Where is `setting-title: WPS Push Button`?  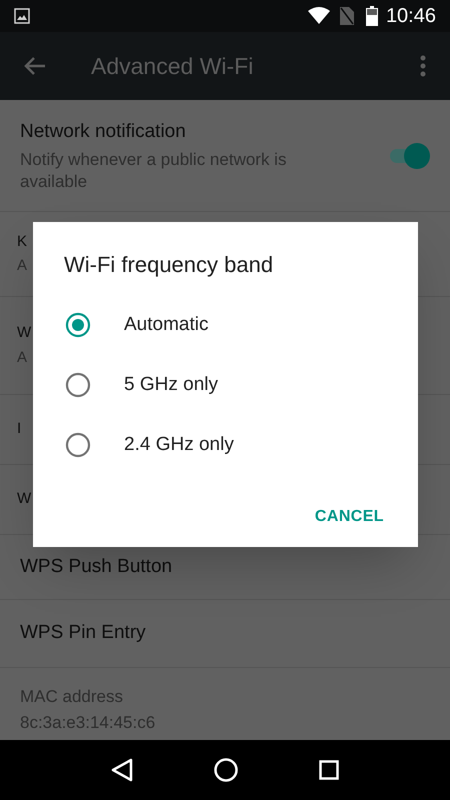
setting-title: WPS Push Button is located at coordinates (97, 566).